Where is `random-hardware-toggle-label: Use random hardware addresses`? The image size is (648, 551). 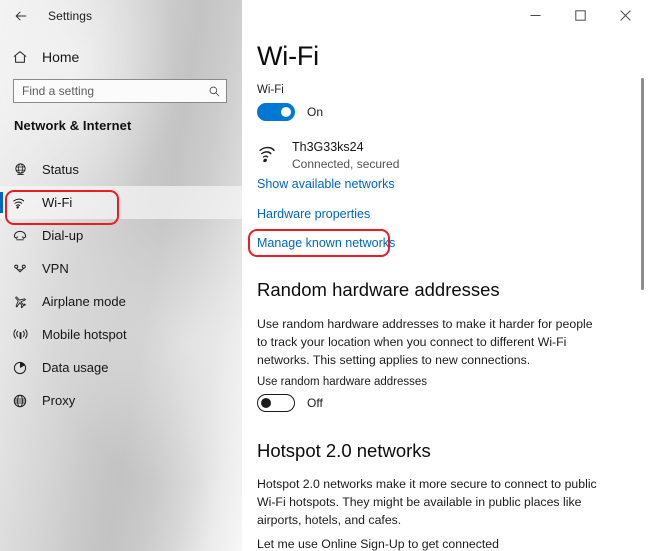
random-hardware-toggle-label: Use random hardware addresses is located at coordinates (342, 382).